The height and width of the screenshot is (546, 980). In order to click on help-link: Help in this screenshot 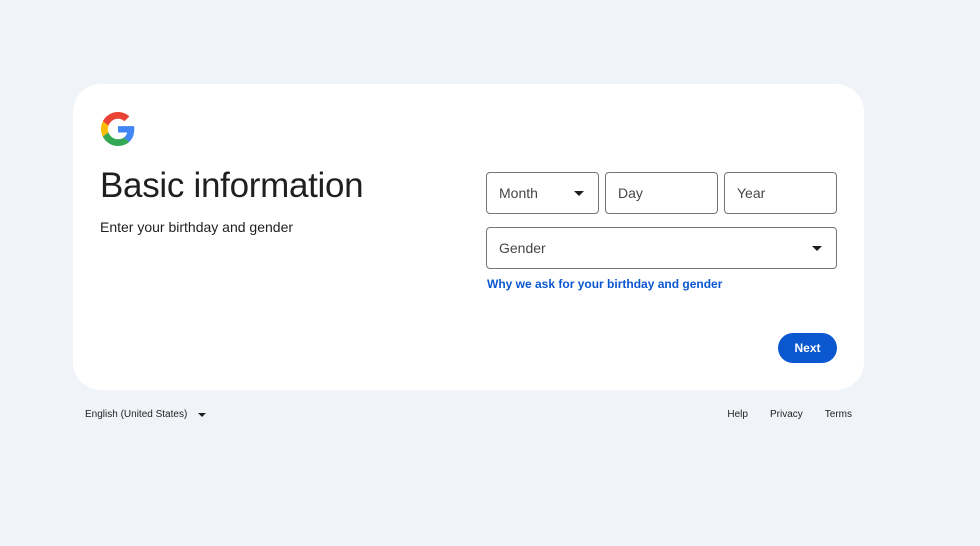, I will do `click(737, 414)`.